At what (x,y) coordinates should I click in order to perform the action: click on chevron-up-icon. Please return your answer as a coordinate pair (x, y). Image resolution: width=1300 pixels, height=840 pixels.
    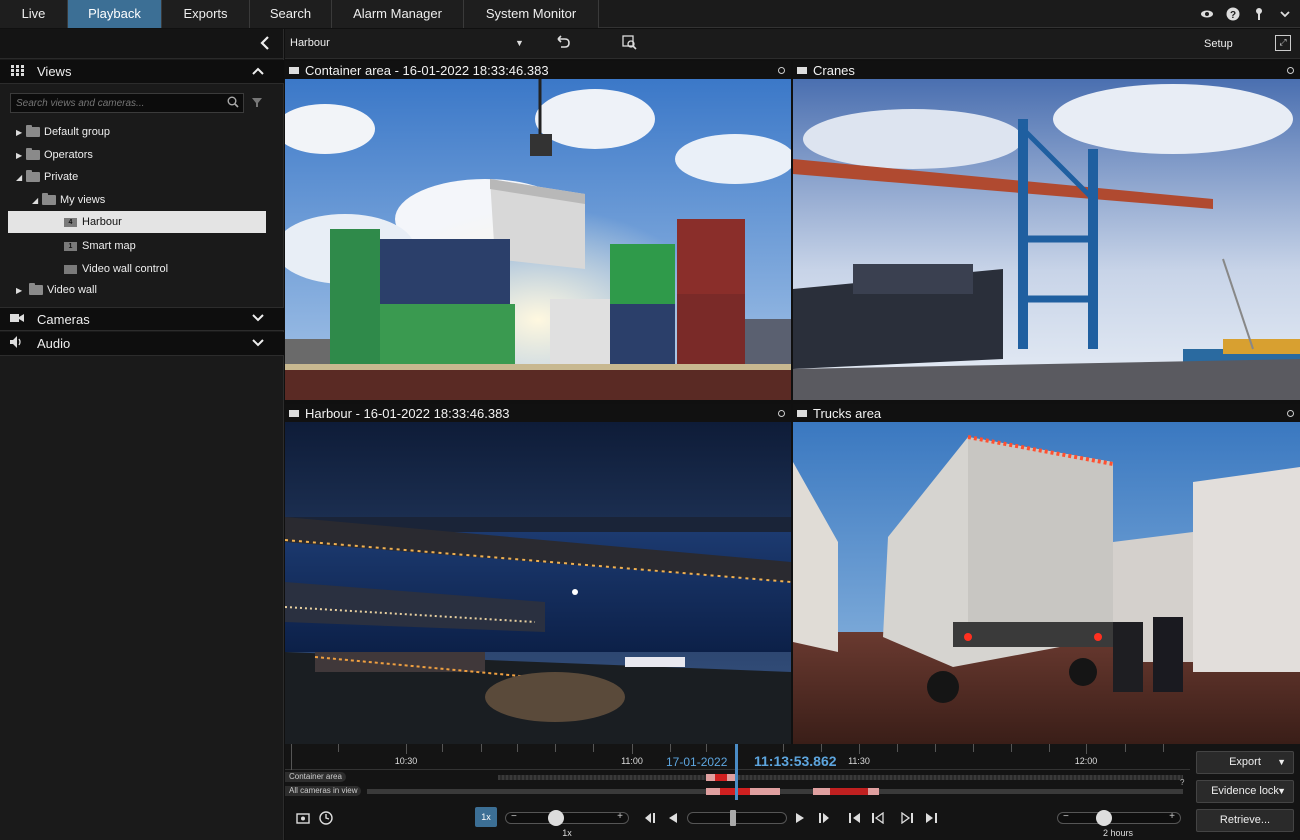
    Looking at the image, I should click on (258, 72).